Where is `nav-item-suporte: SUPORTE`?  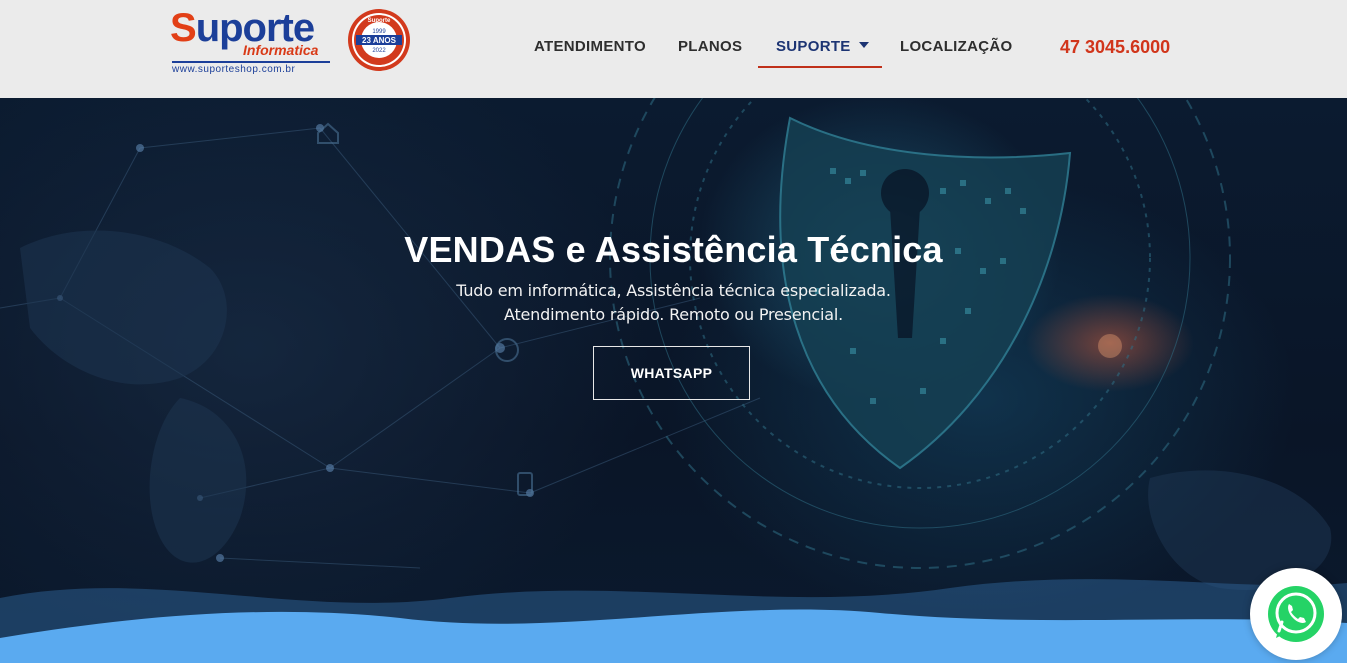 nav-item-suporte: SUPORTE is located at coordinates (822, 46).